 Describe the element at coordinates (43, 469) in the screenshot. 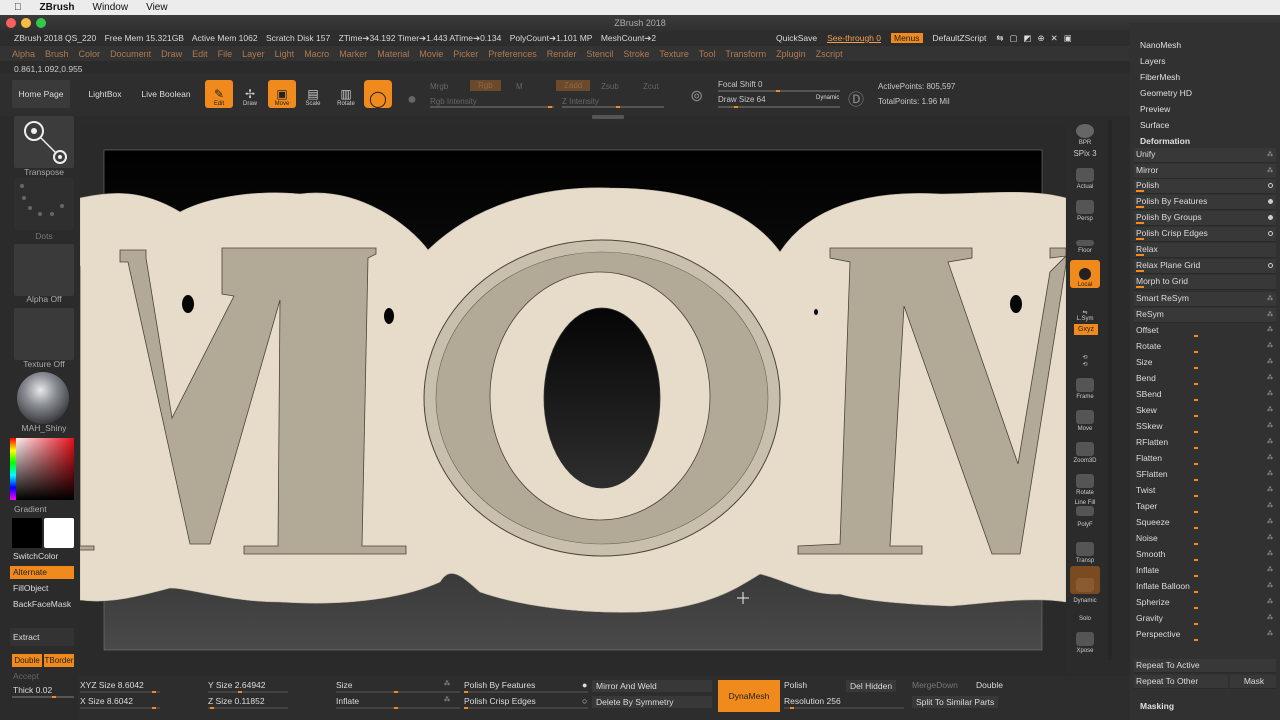

I see `color-picker` at that location.